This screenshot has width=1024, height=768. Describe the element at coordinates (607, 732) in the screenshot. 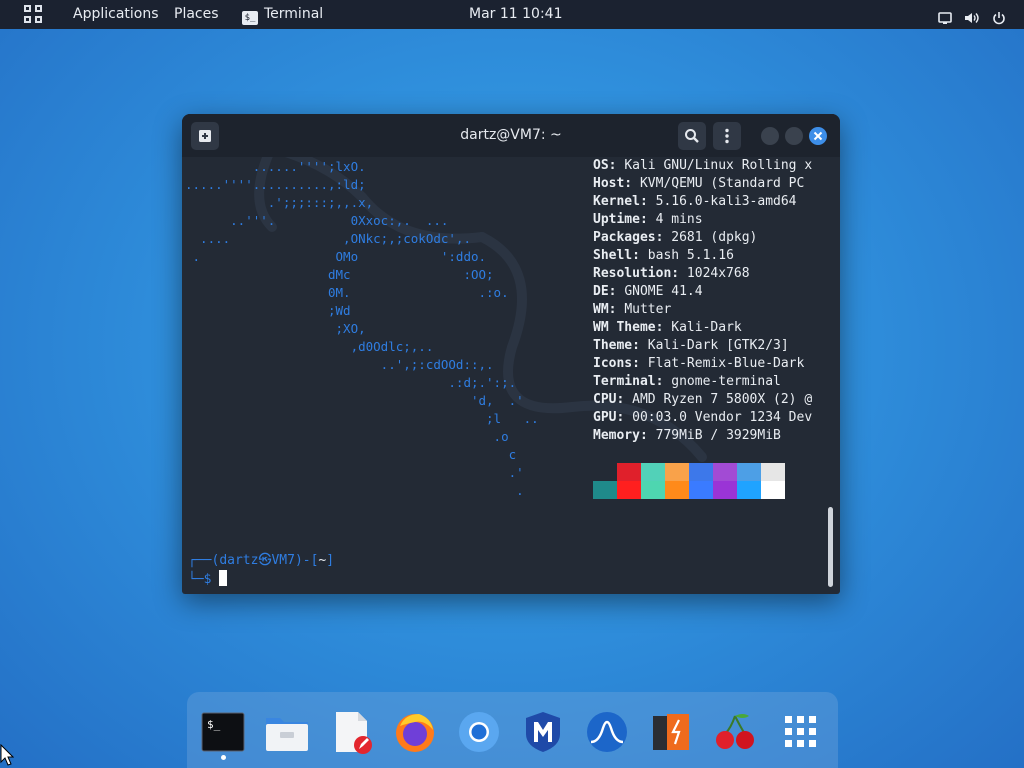

I see `wireshark-icon` at that location.